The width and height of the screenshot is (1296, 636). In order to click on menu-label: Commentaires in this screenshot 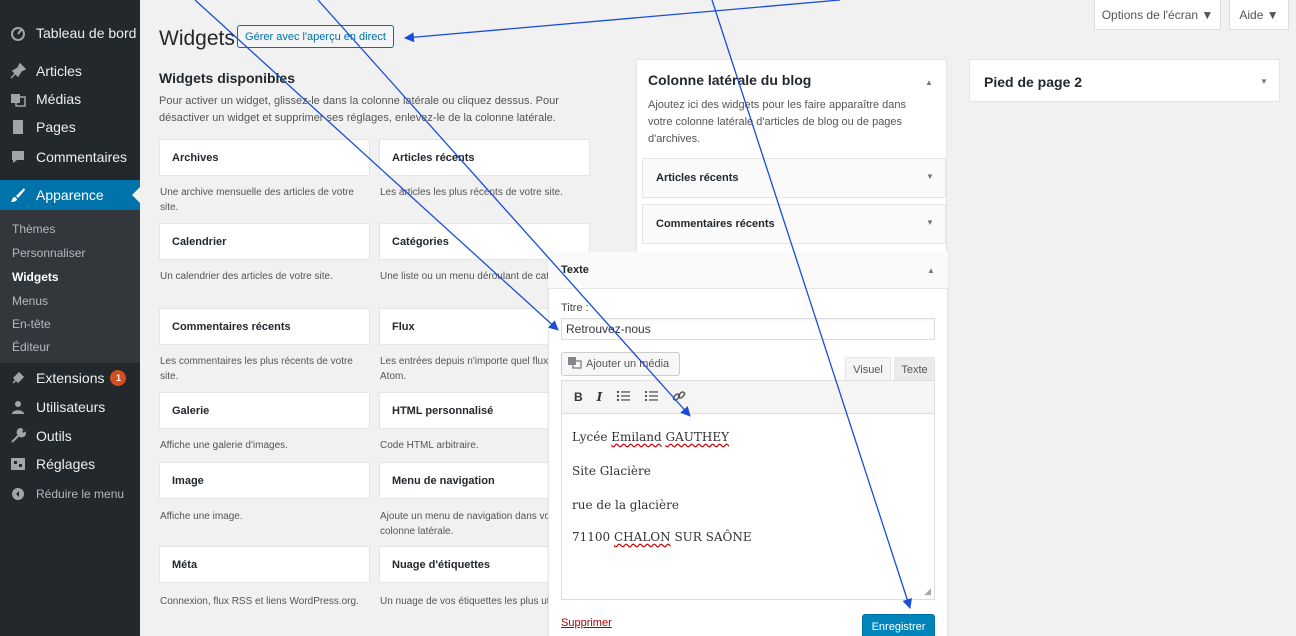, I will do `click(82, 157)`.